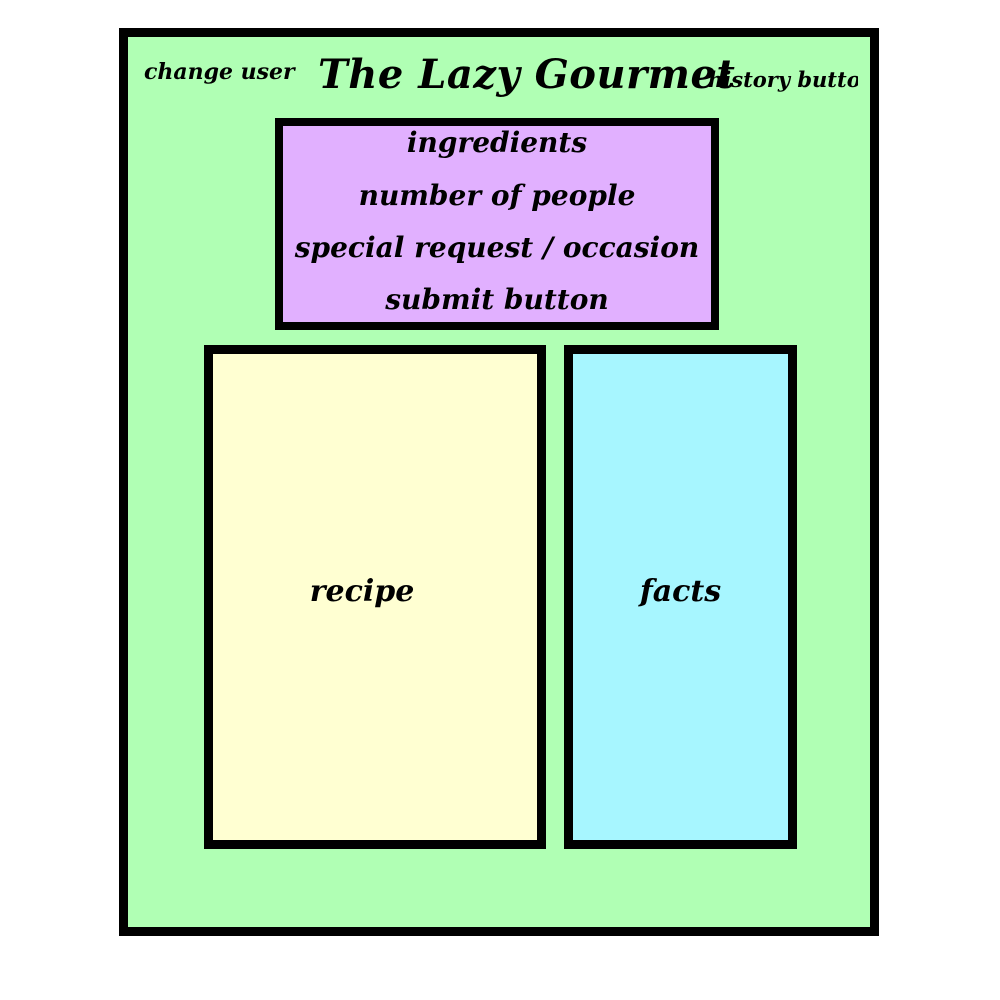  I want to click on facts-panel: facts, so click(680, 597).